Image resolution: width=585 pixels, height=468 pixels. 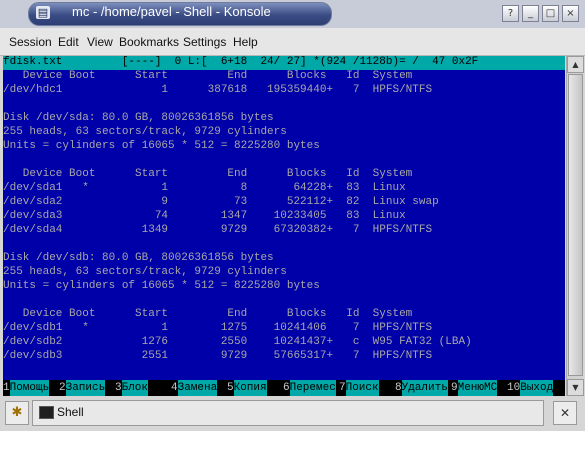 I want to click on vertical-scrollbar: ▲ ▼, so click(x=575, y=226).